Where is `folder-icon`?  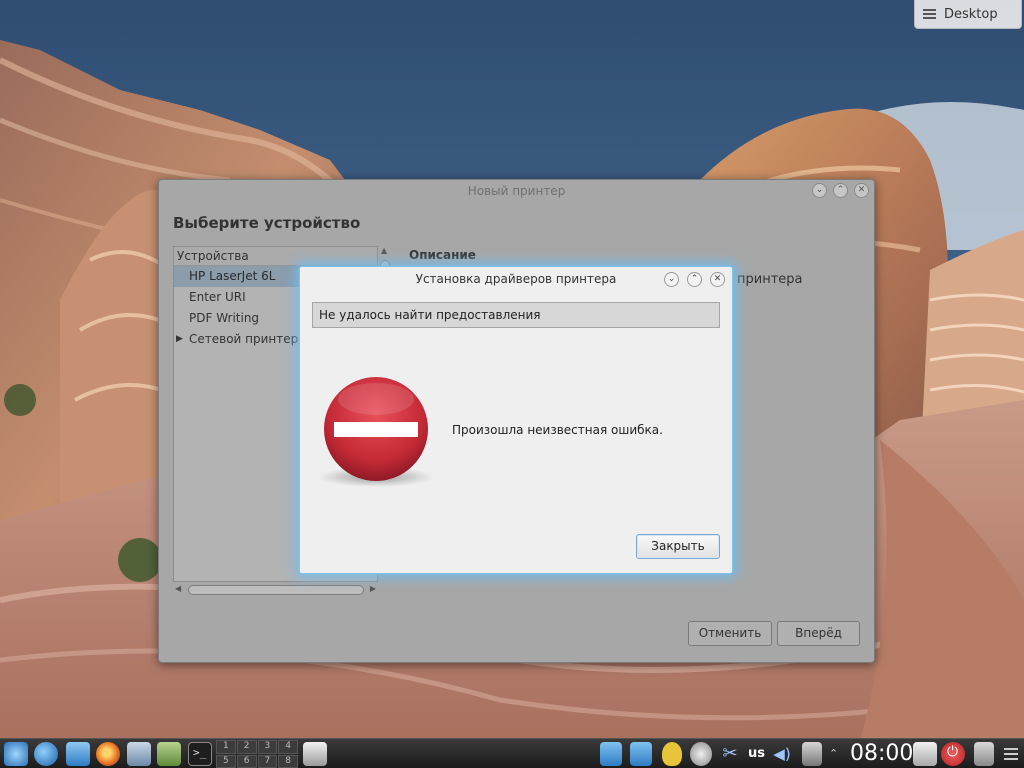 folder-icon is located at coordinates (611, 754).